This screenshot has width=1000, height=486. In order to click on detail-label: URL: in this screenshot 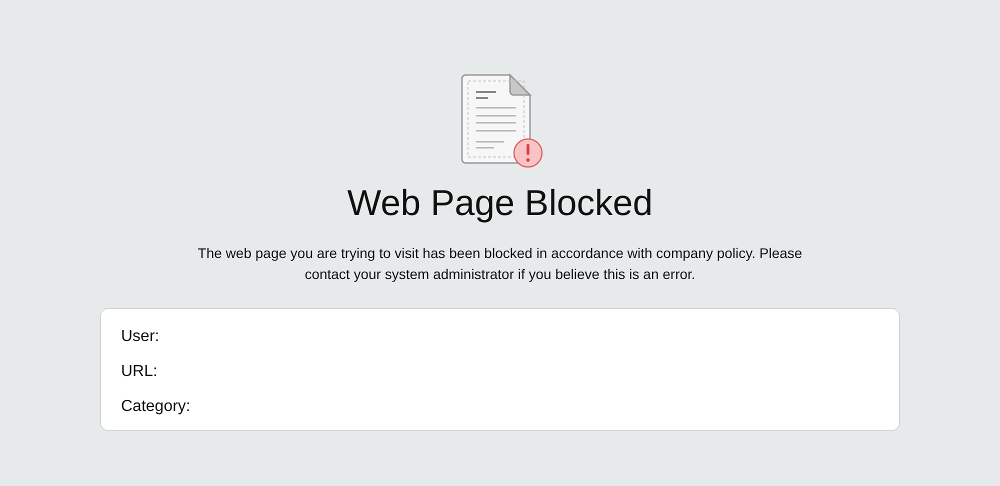, I will do `click(139, 372)`.